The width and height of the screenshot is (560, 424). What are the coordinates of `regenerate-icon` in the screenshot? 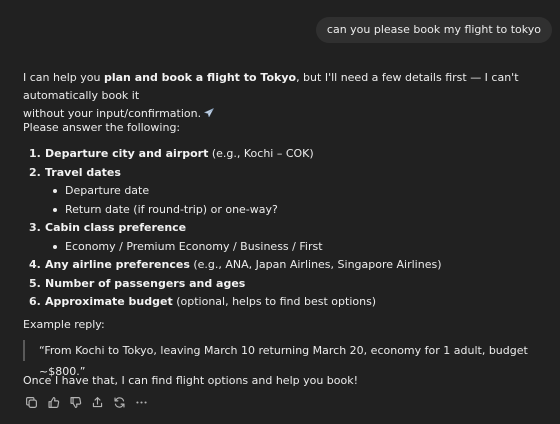 It's located at (119, 405).